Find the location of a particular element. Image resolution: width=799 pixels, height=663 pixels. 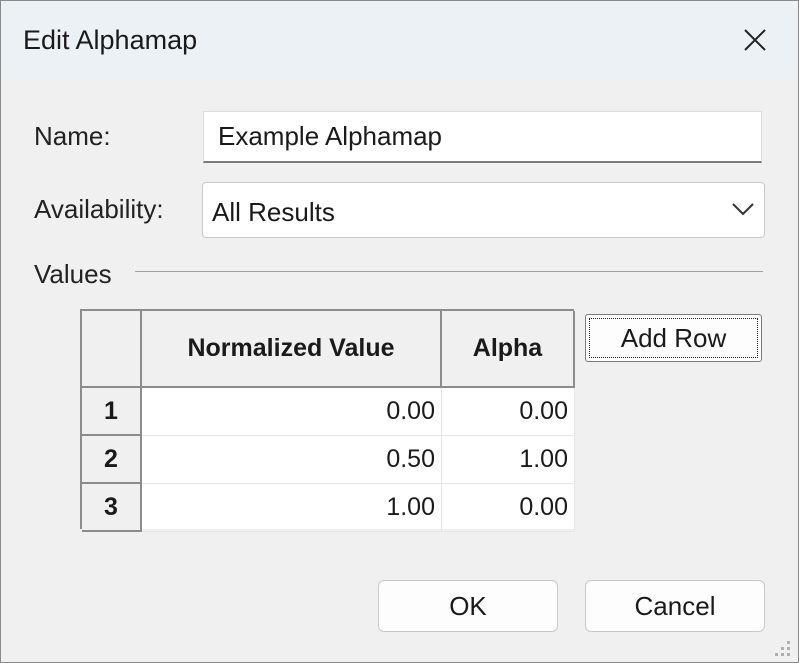

cell-normalized-value: 1.00 is located at coordinates (292, 508).